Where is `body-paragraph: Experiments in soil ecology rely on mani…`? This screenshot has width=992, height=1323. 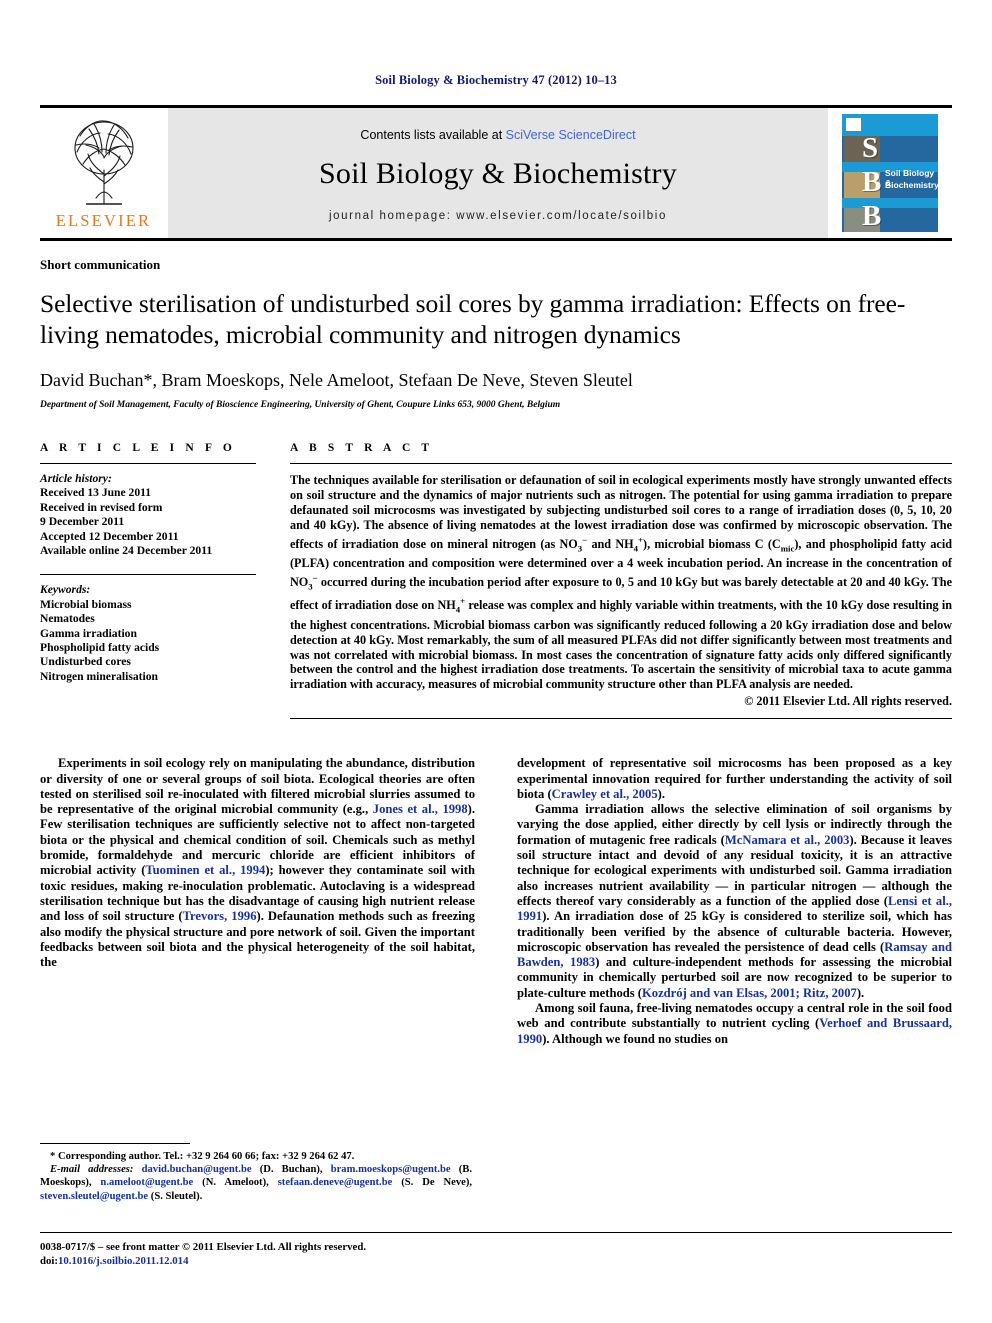
body-paragraph: Experiments in soil ecology rely on mani… is located at coordinates (257, 863).